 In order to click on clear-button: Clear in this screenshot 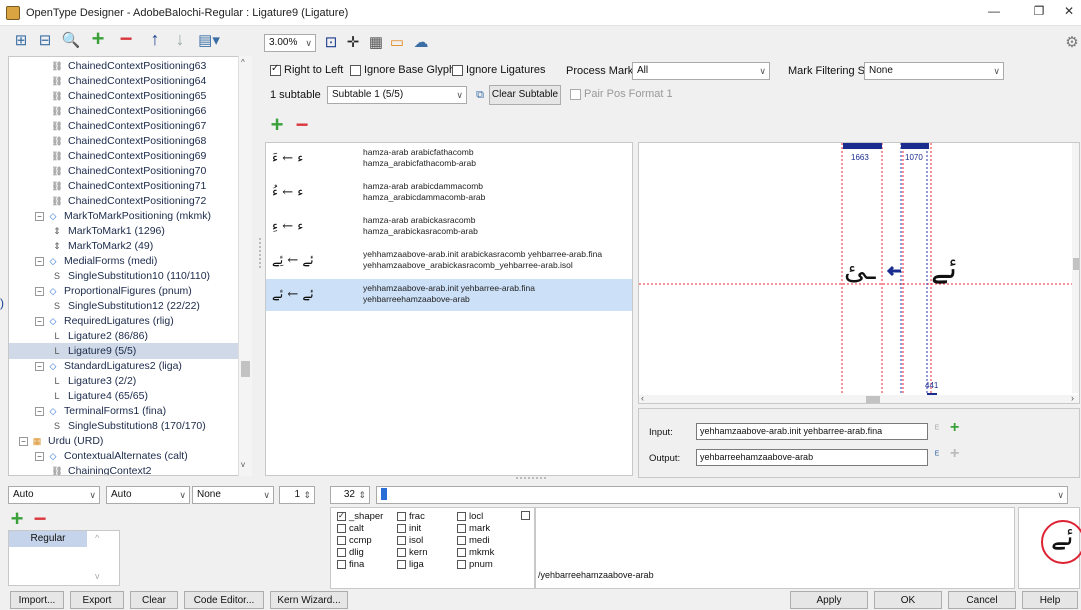, I will do `click(154, 600)`.